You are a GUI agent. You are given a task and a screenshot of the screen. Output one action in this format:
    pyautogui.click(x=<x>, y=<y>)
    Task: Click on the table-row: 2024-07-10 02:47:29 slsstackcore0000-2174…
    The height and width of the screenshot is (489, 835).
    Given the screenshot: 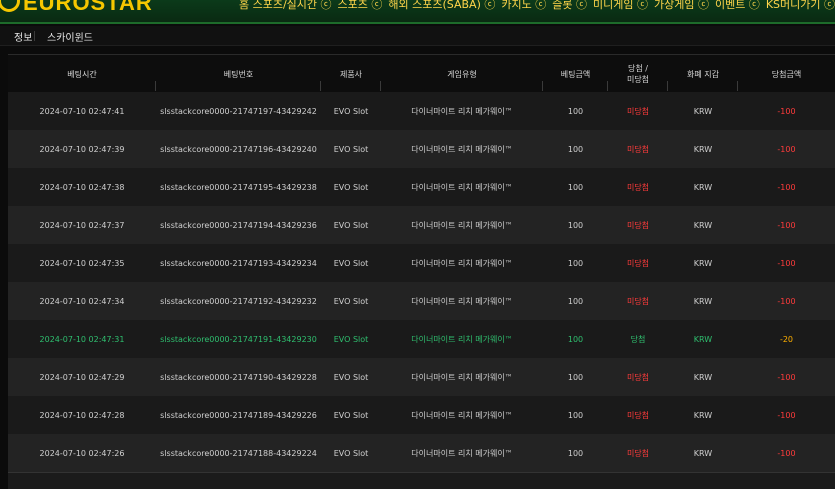 What is the action you would take?
    pyautogui.click(x=421, y=377)
    